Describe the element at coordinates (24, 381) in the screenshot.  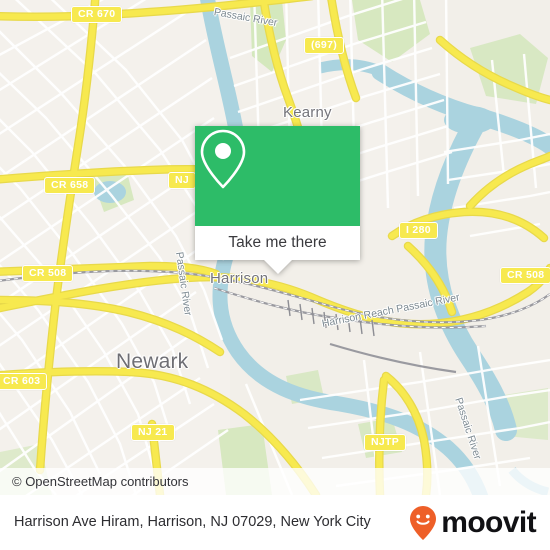
I see `road-shield-cr-603: CR 603` at that location.